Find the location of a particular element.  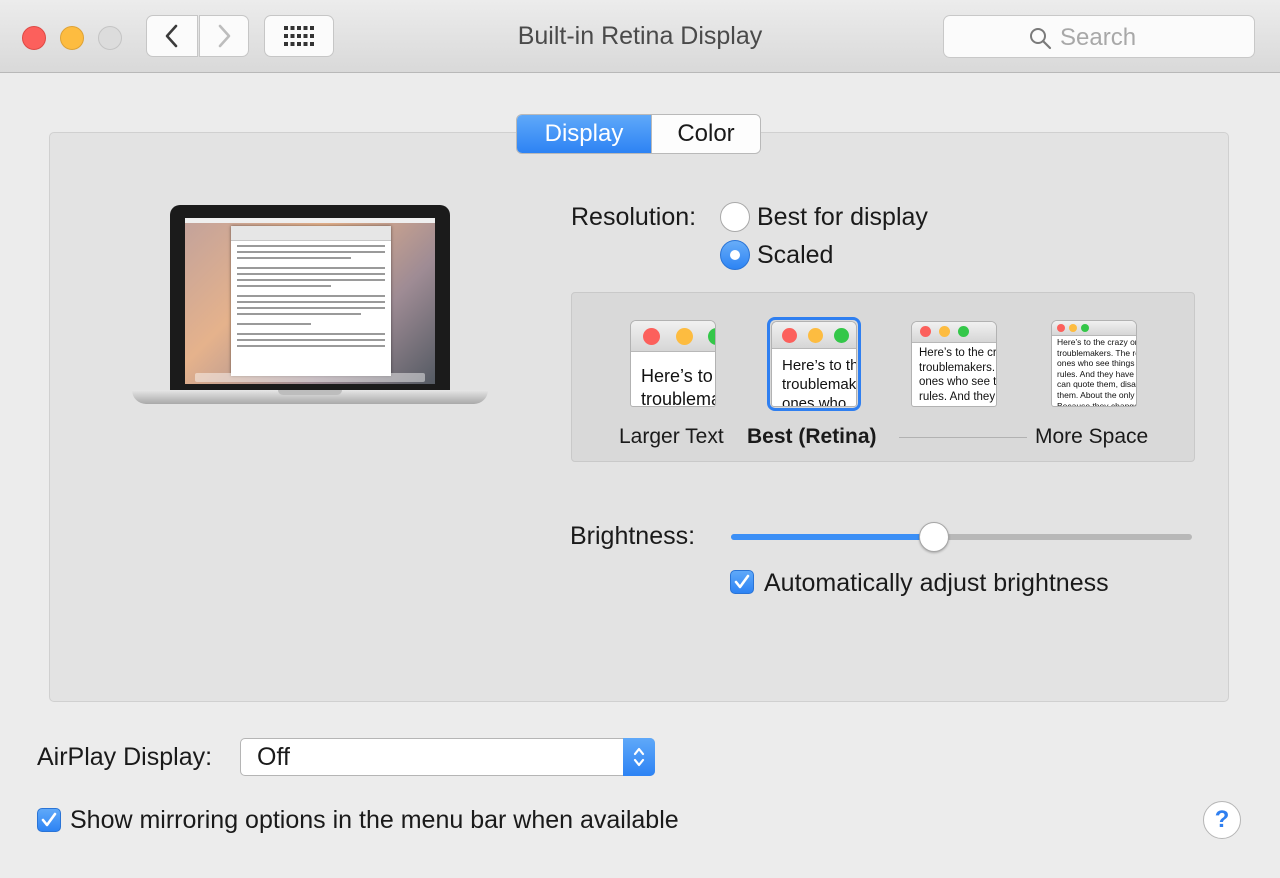

brightness-slider-thumb is located at coordinates (933, 537).